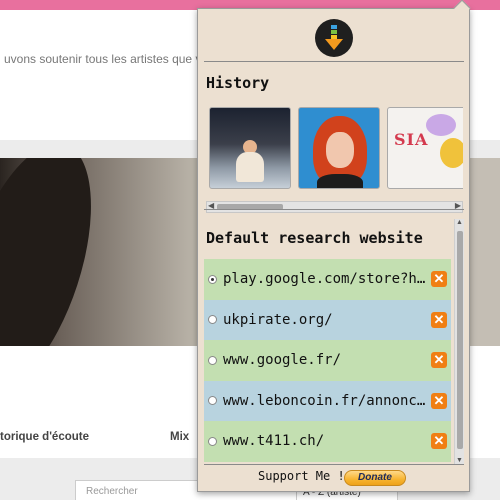  Describe the element at coordinates (44, 437) in the screenshot. I see `tab-listening-history: torique d'écoute` at that location.